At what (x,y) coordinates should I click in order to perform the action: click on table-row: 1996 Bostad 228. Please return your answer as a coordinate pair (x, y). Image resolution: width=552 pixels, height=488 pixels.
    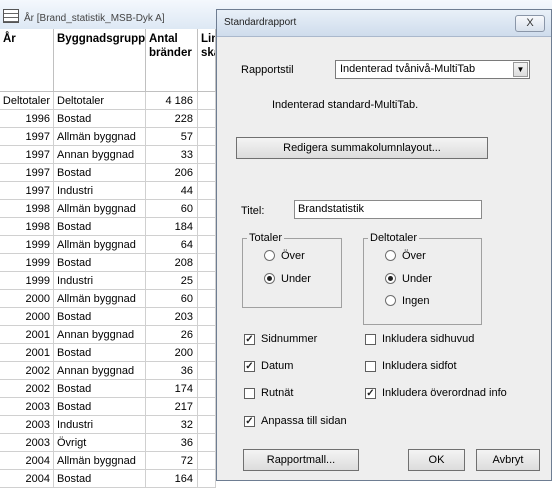
    Looking at the image, I should click on (108, 119).